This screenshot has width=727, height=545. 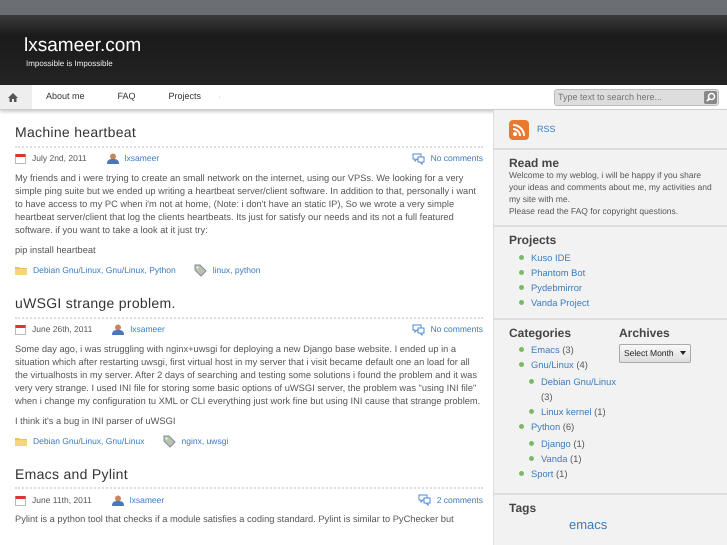 What do you see at coordinates (187, 97) in the screenshot?
I see `nav-link: Projects` at bounding box center [187, 97].